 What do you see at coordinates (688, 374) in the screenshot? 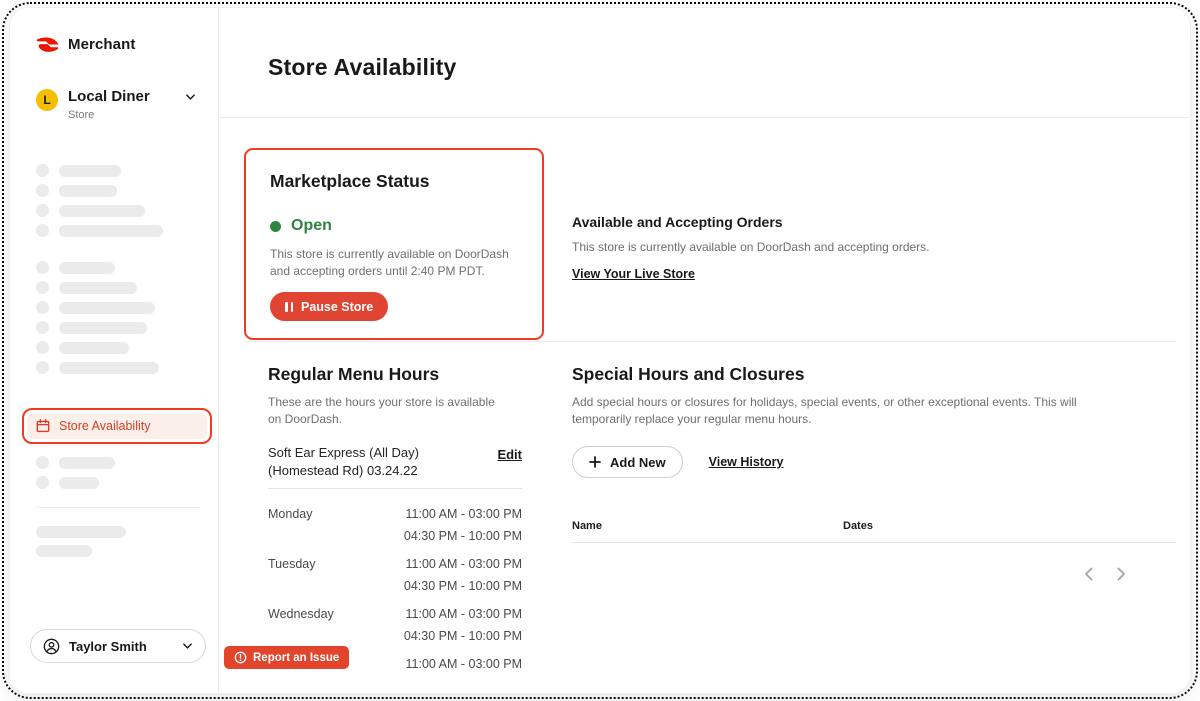
I see `special-hours-heading: Special Hours and Closures` at bounding box center [688, 374].